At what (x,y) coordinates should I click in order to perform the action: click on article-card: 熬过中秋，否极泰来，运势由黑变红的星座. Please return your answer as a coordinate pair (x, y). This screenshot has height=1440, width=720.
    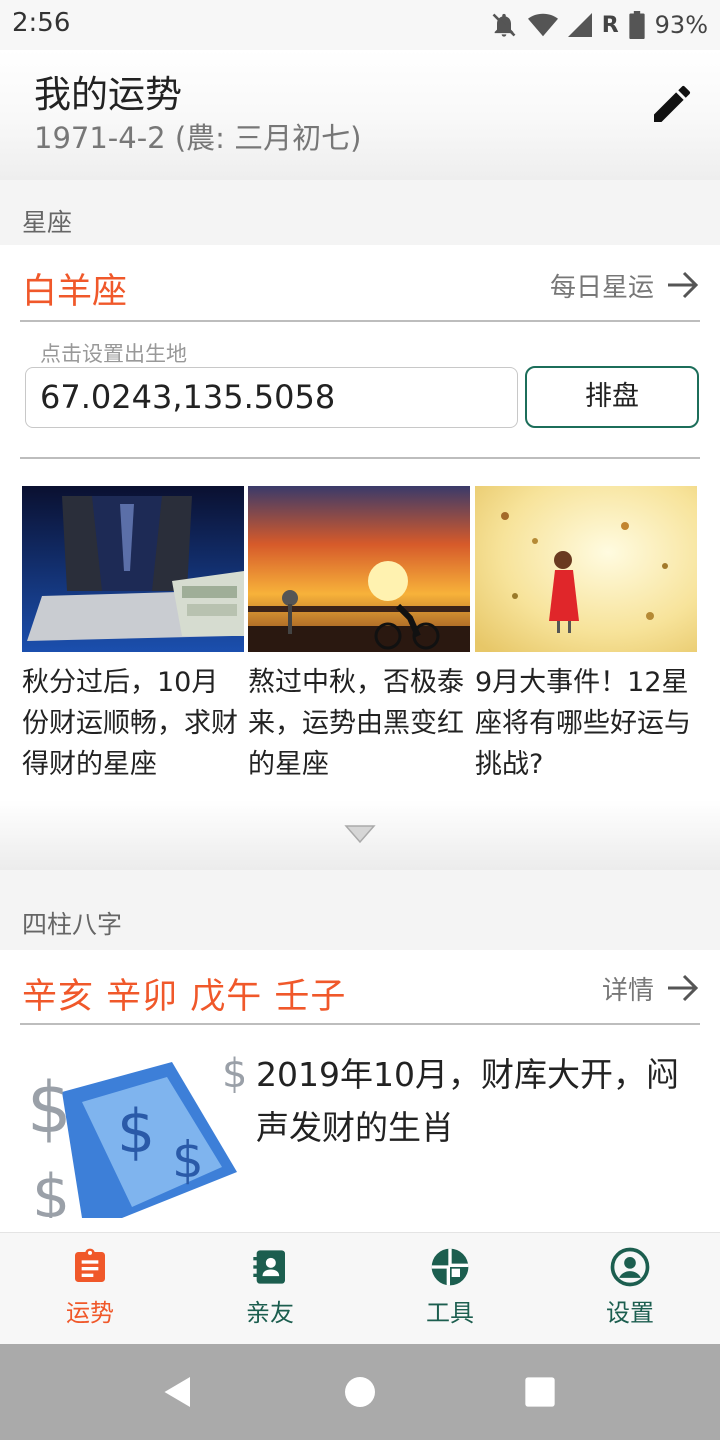
    Looking at the image, I should click on (359, 635).